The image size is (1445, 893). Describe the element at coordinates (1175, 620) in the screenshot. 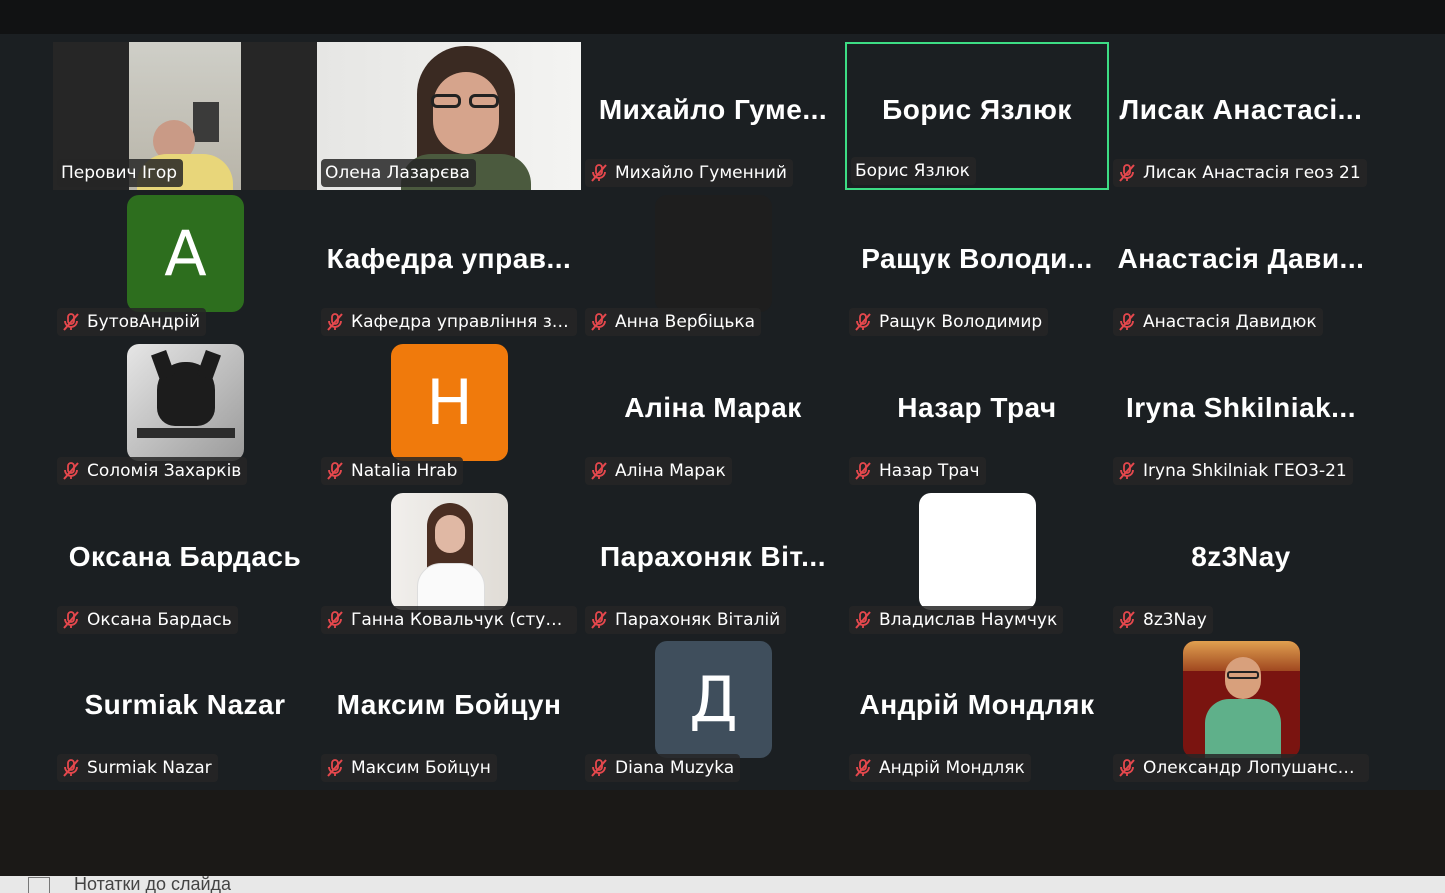

I see `participant-name: 8z3Nay` at that location.